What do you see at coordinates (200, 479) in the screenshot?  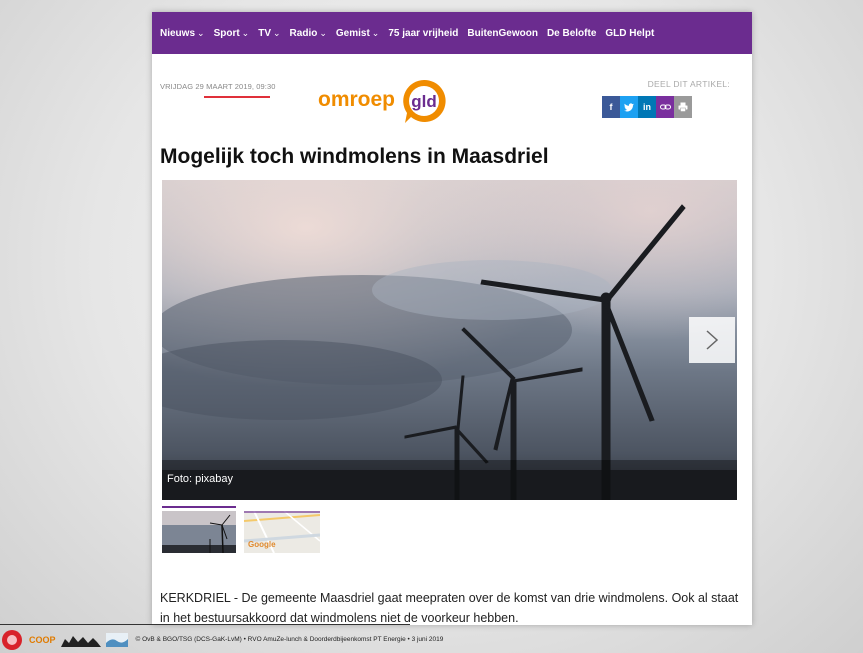 I see `photo-caption: Foto: pixabay` at bounding box center [200, 479].